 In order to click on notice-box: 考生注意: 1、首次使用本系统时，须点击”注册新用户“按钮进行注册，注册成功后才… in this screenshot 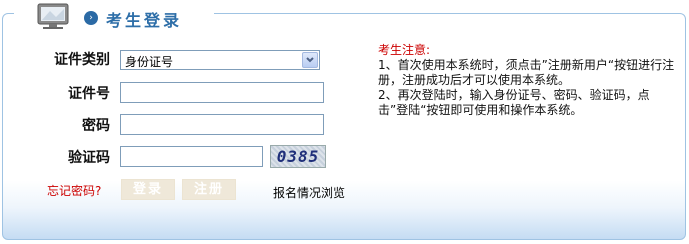, I will do `click(528, 80)`.